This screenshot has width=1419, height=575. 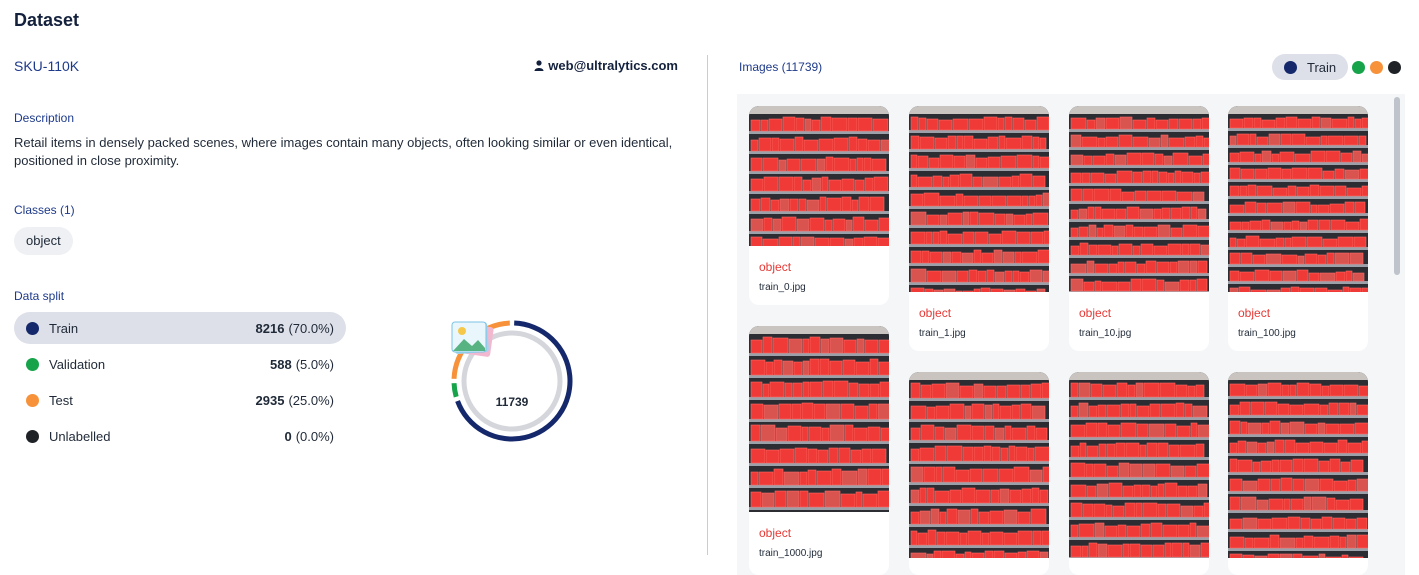 I want to click on panel-divider, so click(x=707, y=305).